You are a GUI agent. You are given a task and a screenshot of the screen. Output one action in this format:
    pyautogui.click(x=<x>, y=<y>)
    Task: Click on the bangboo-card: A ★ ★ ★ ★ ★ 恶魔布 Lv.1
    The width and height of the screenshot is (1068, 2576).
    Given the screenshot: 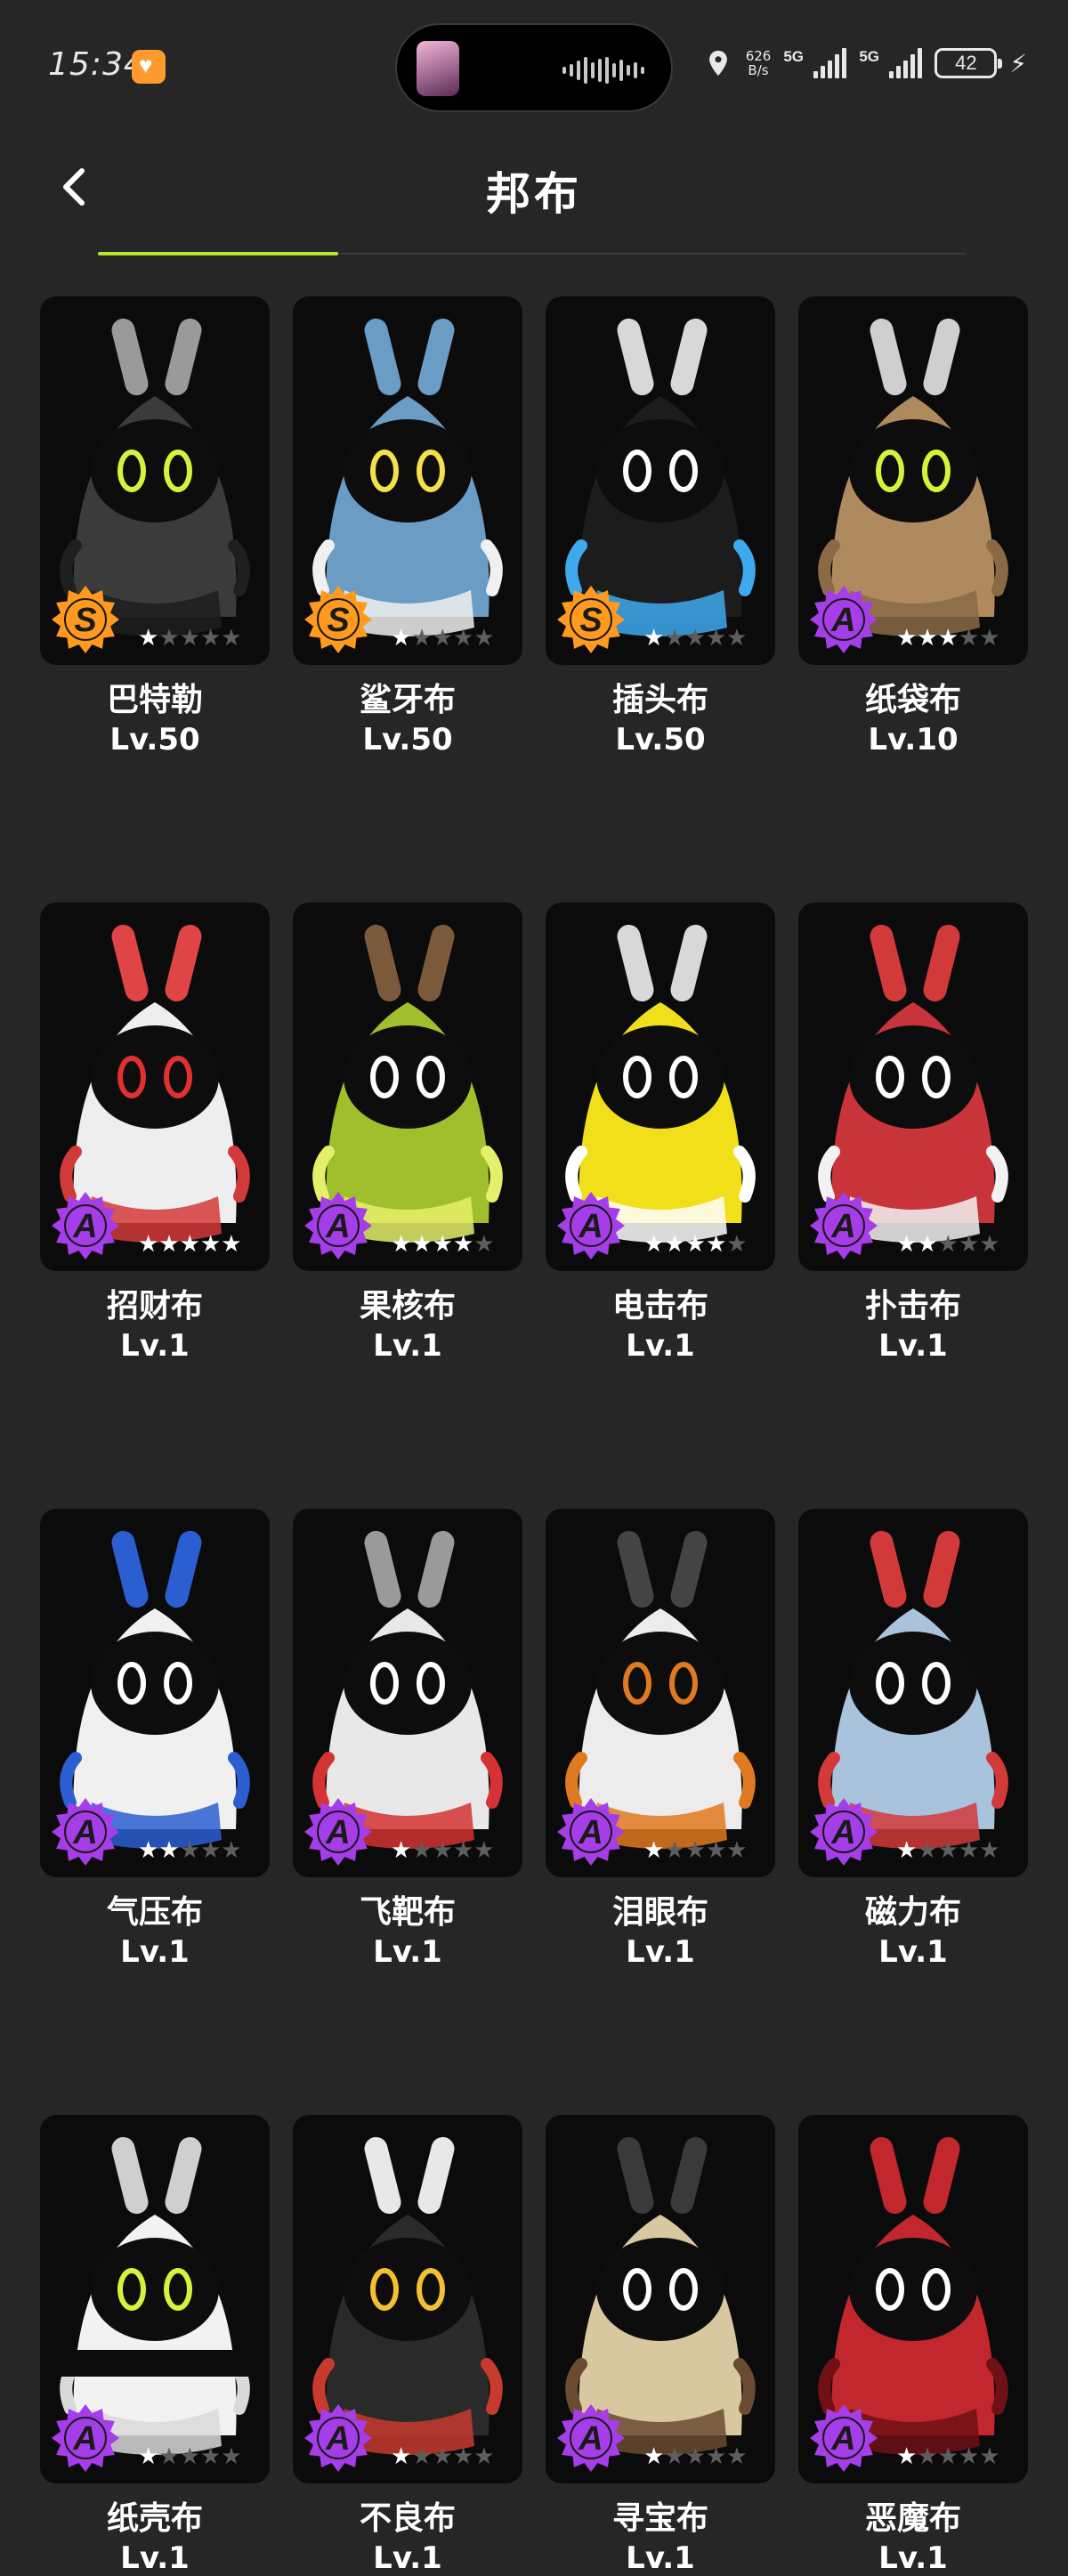 What is the action you would take?
    pyautogui.click(x=913, y=2346)
    